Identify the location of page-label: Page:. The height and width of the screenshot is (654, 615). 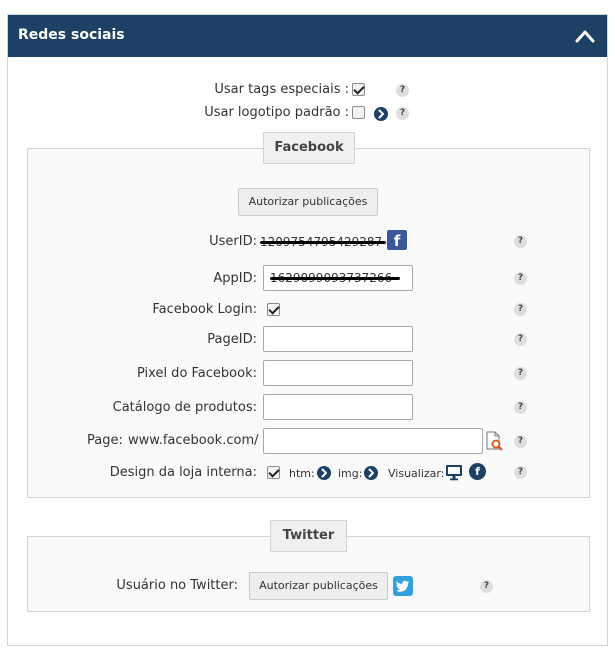
(105, 440).